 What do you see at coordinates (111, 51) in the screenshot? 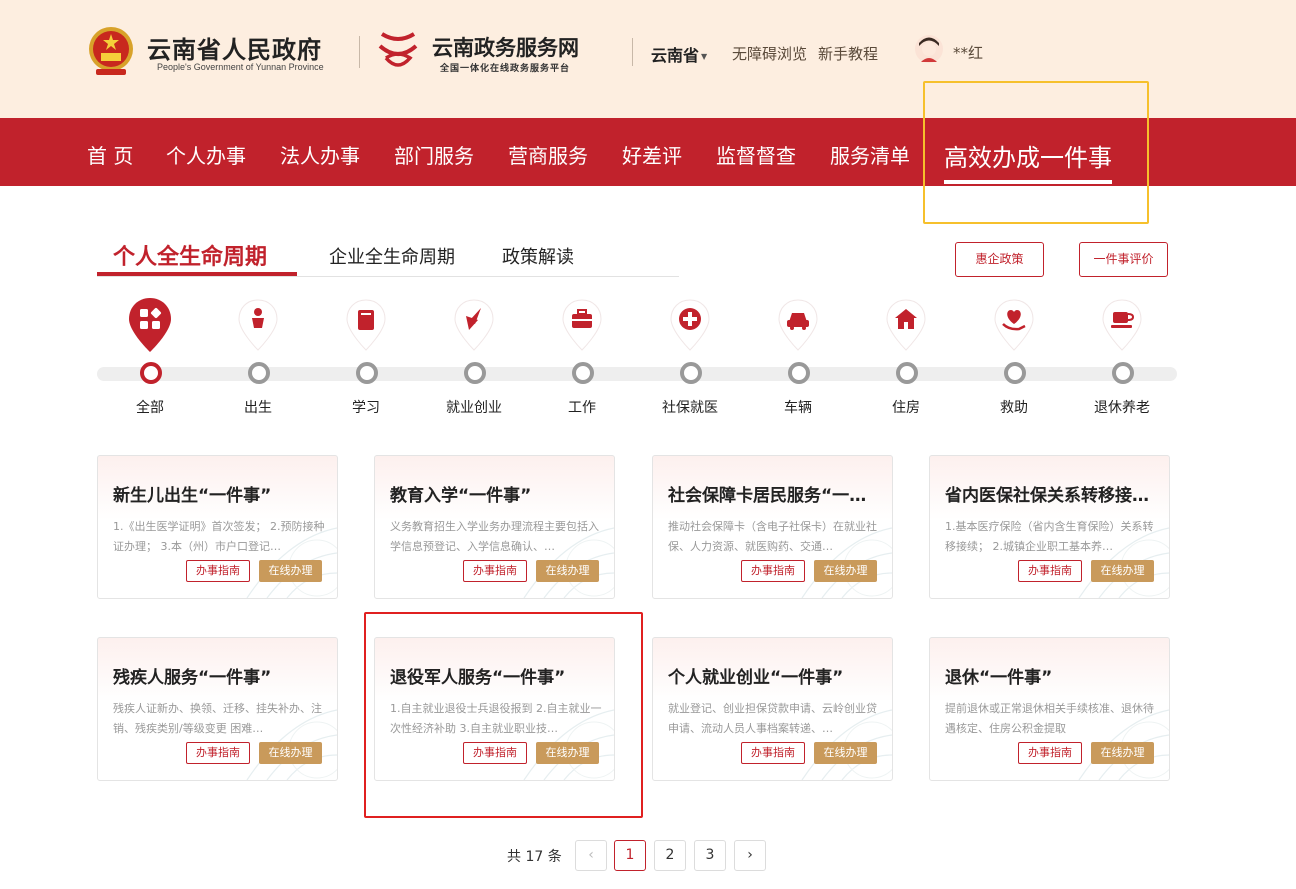
I see `national-emblem-icon` at bounding box center [111, 51].